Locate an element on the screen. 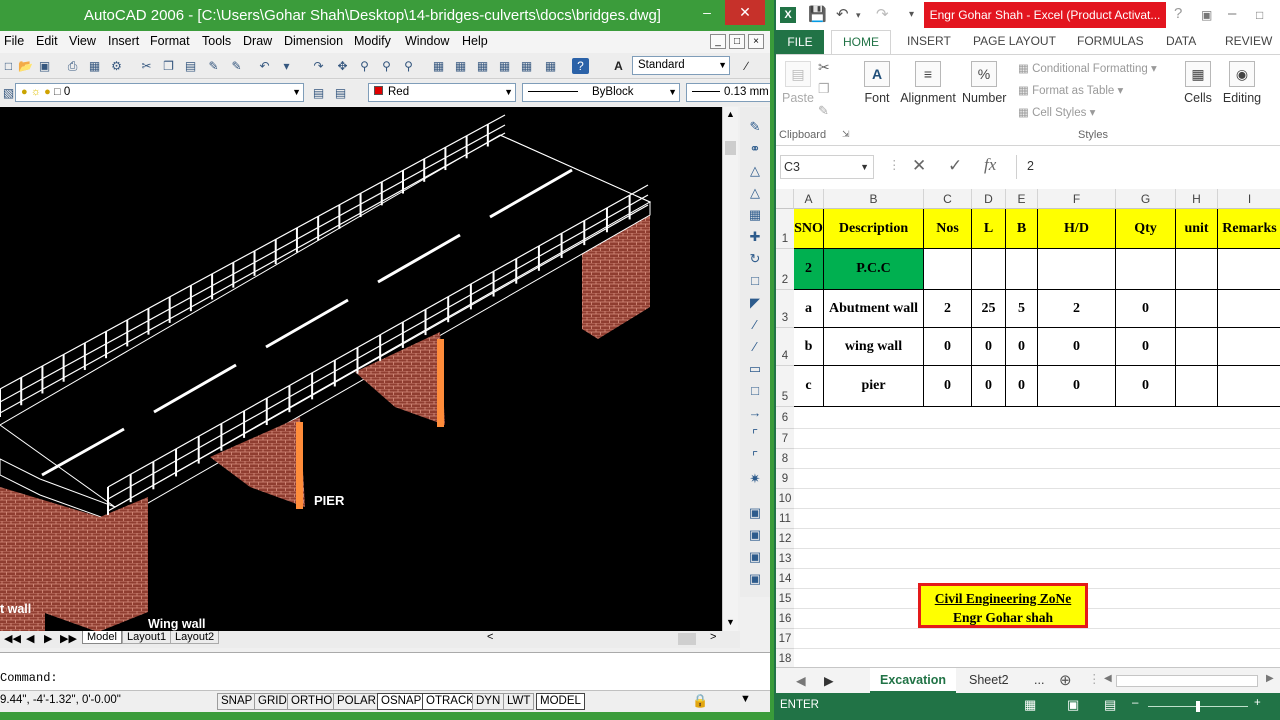  table-cell-i3 is located at coordinates (1249, 309).